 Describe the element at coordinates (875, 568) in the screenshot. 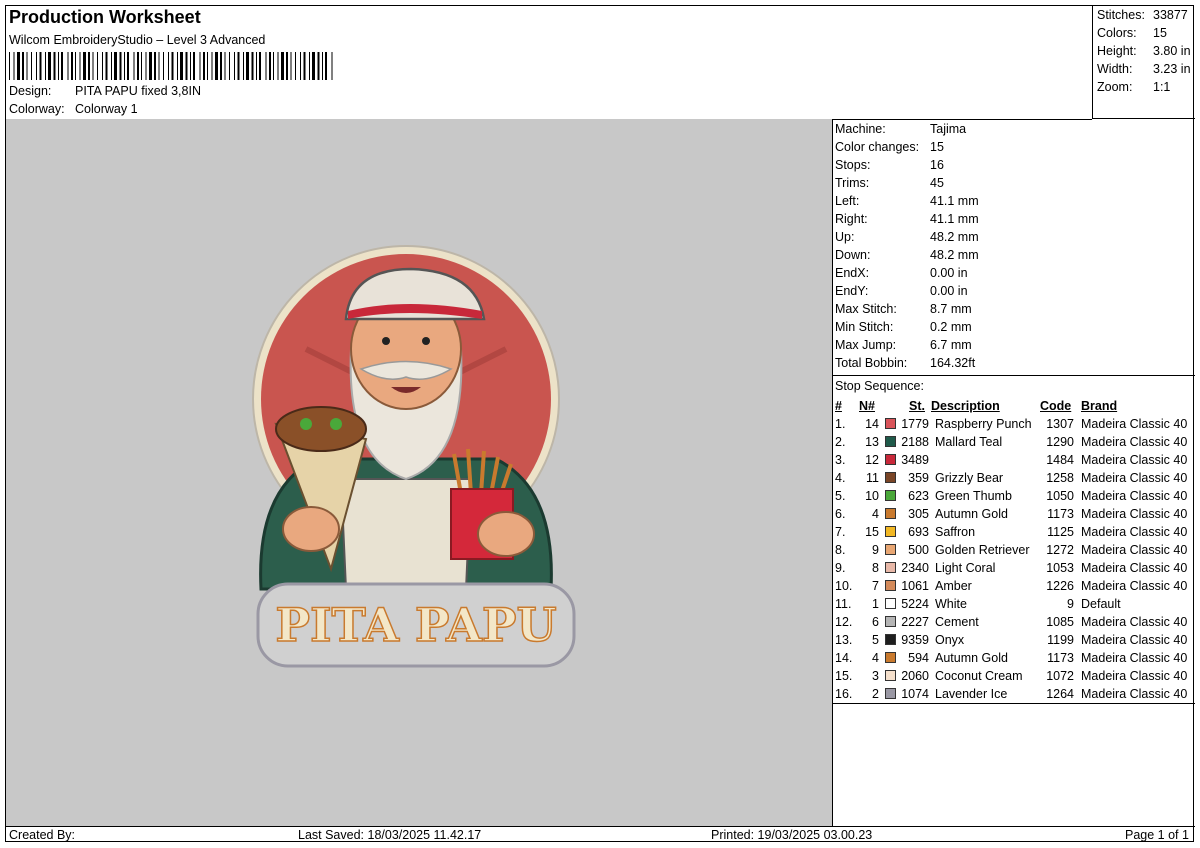

I see `needle-number: 8` at that location.